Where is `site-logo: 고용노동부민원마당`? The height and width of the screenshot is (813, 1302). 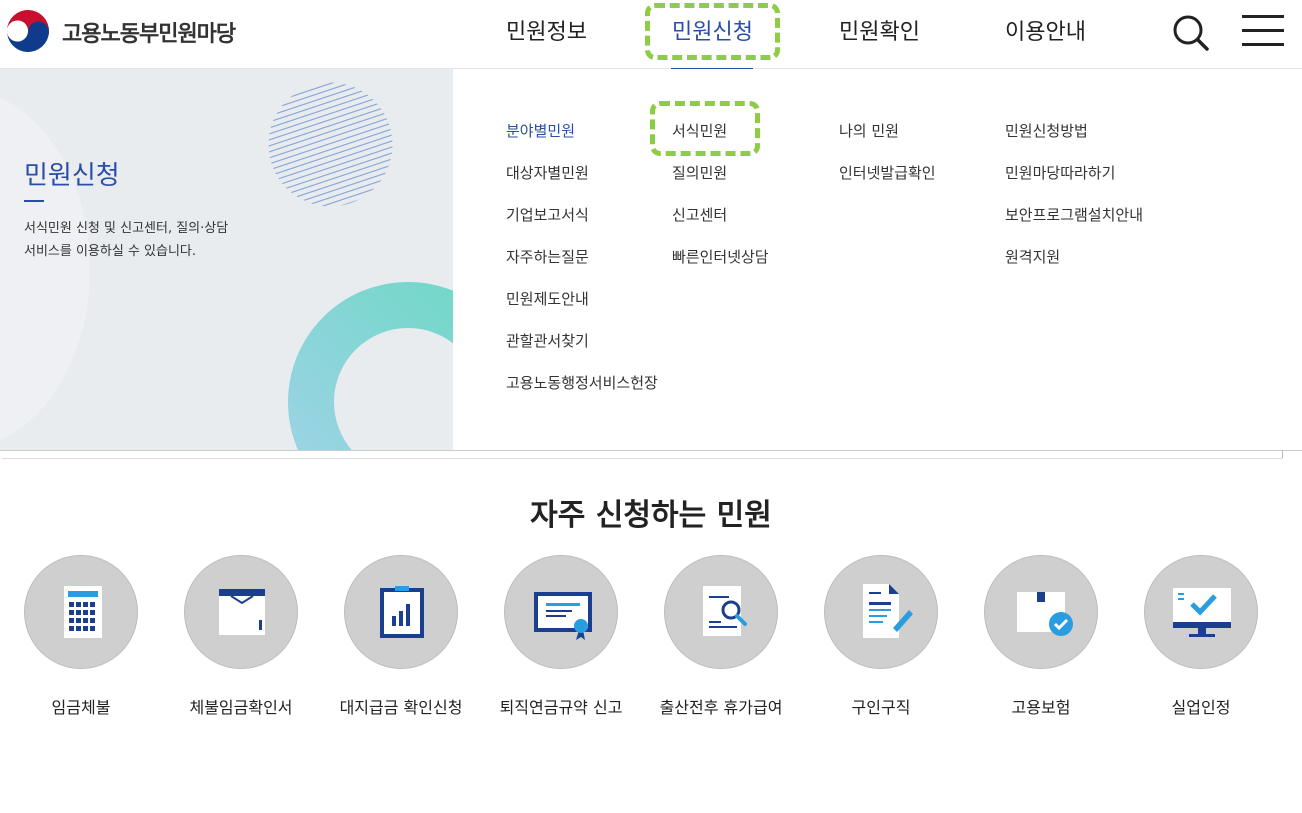
site-logo: 고용노동부민원마당 is located at coordinates (120, 32).